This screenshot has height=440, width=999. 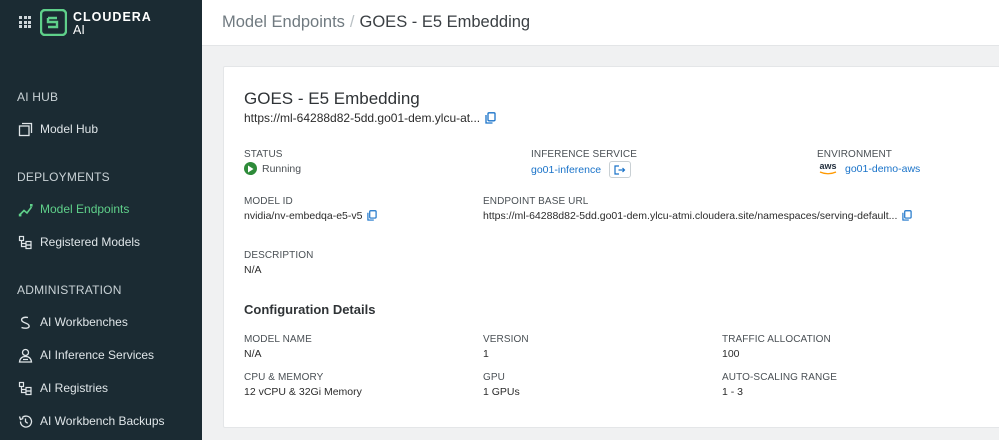 What do you see at coordinates (486, 354) in the screenshot?
I see `version-value: 1` at bounding box center [486, 354].